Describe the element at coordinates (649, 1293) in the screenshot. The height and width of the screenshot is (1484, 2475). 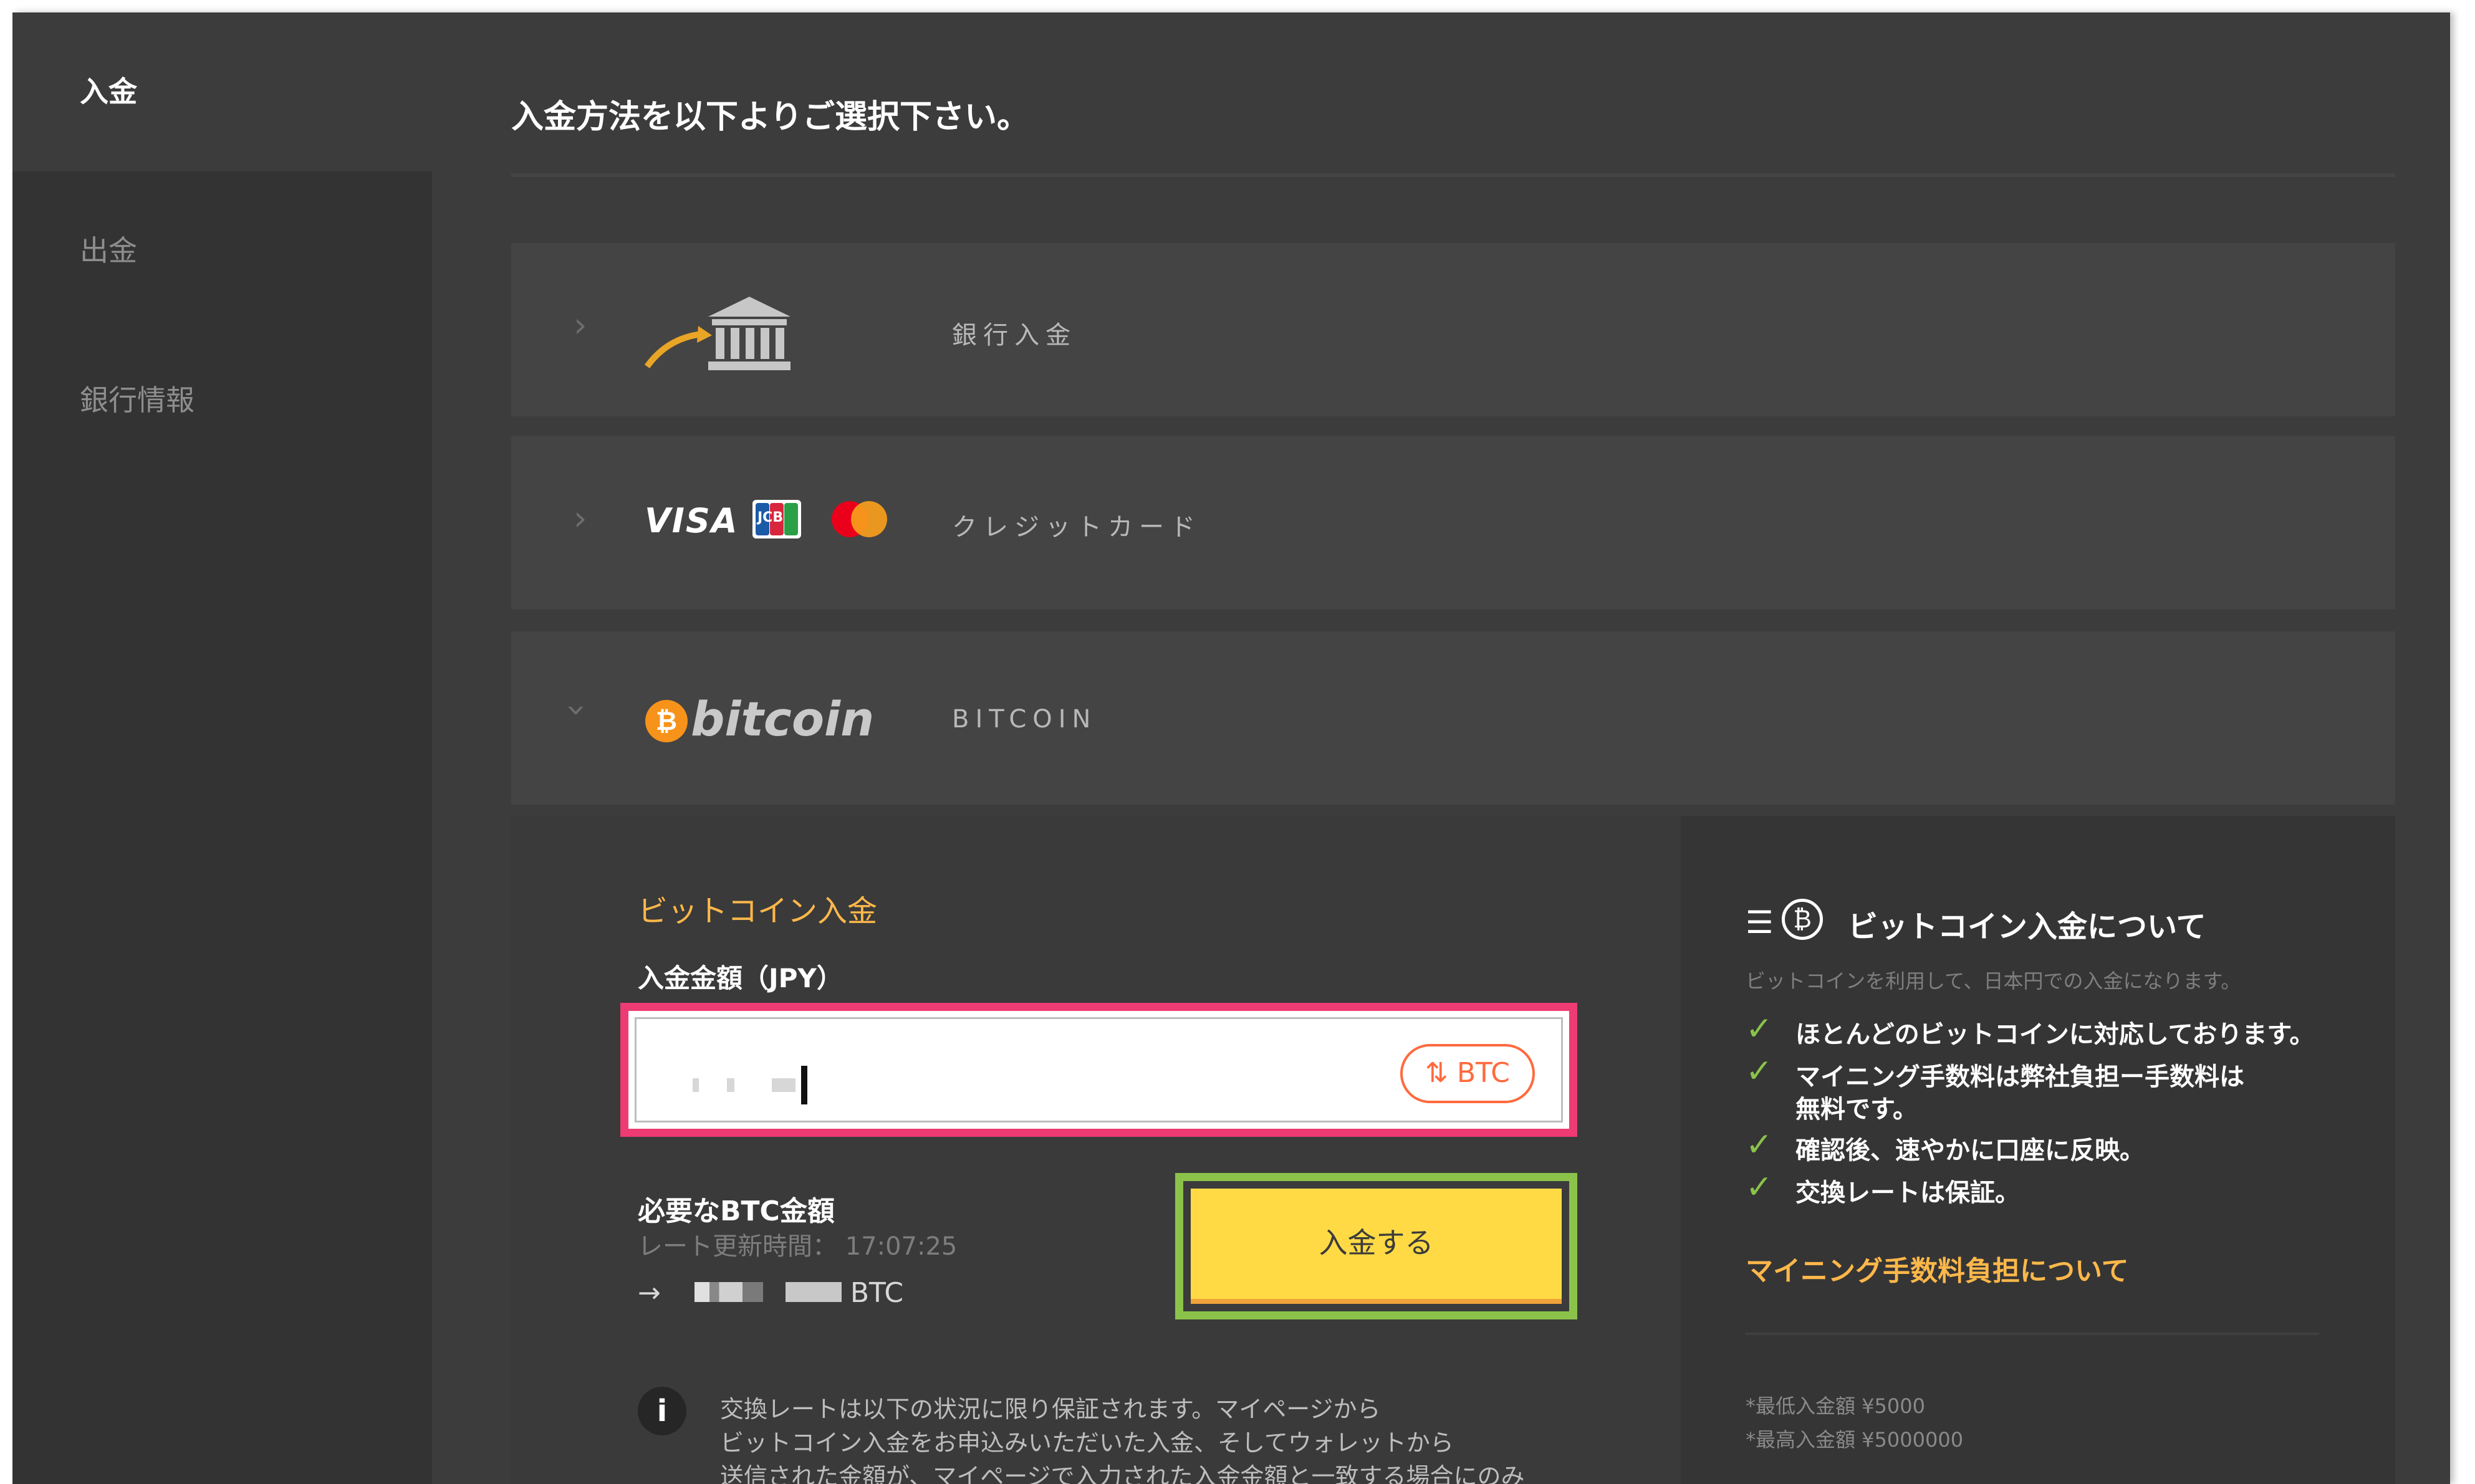
I see `arrow-right-icon: →` at that location.